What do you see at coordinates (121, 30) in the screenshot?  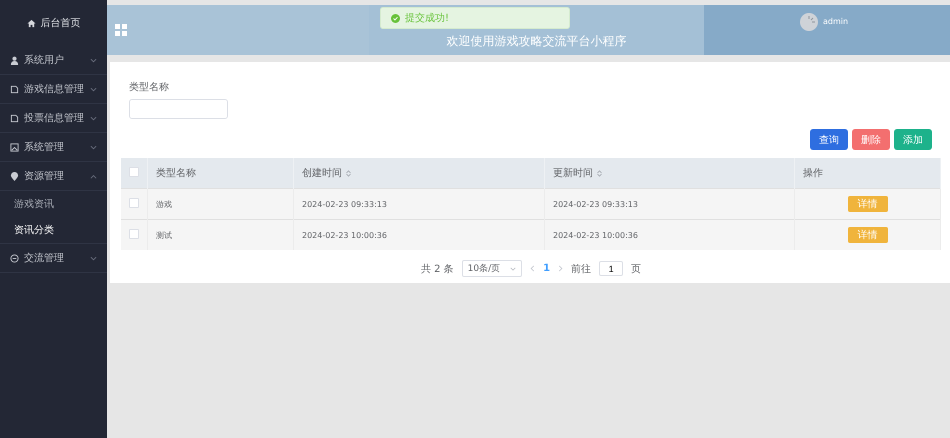 I see `grid-menu-icon` at bounding box center [121, 30].